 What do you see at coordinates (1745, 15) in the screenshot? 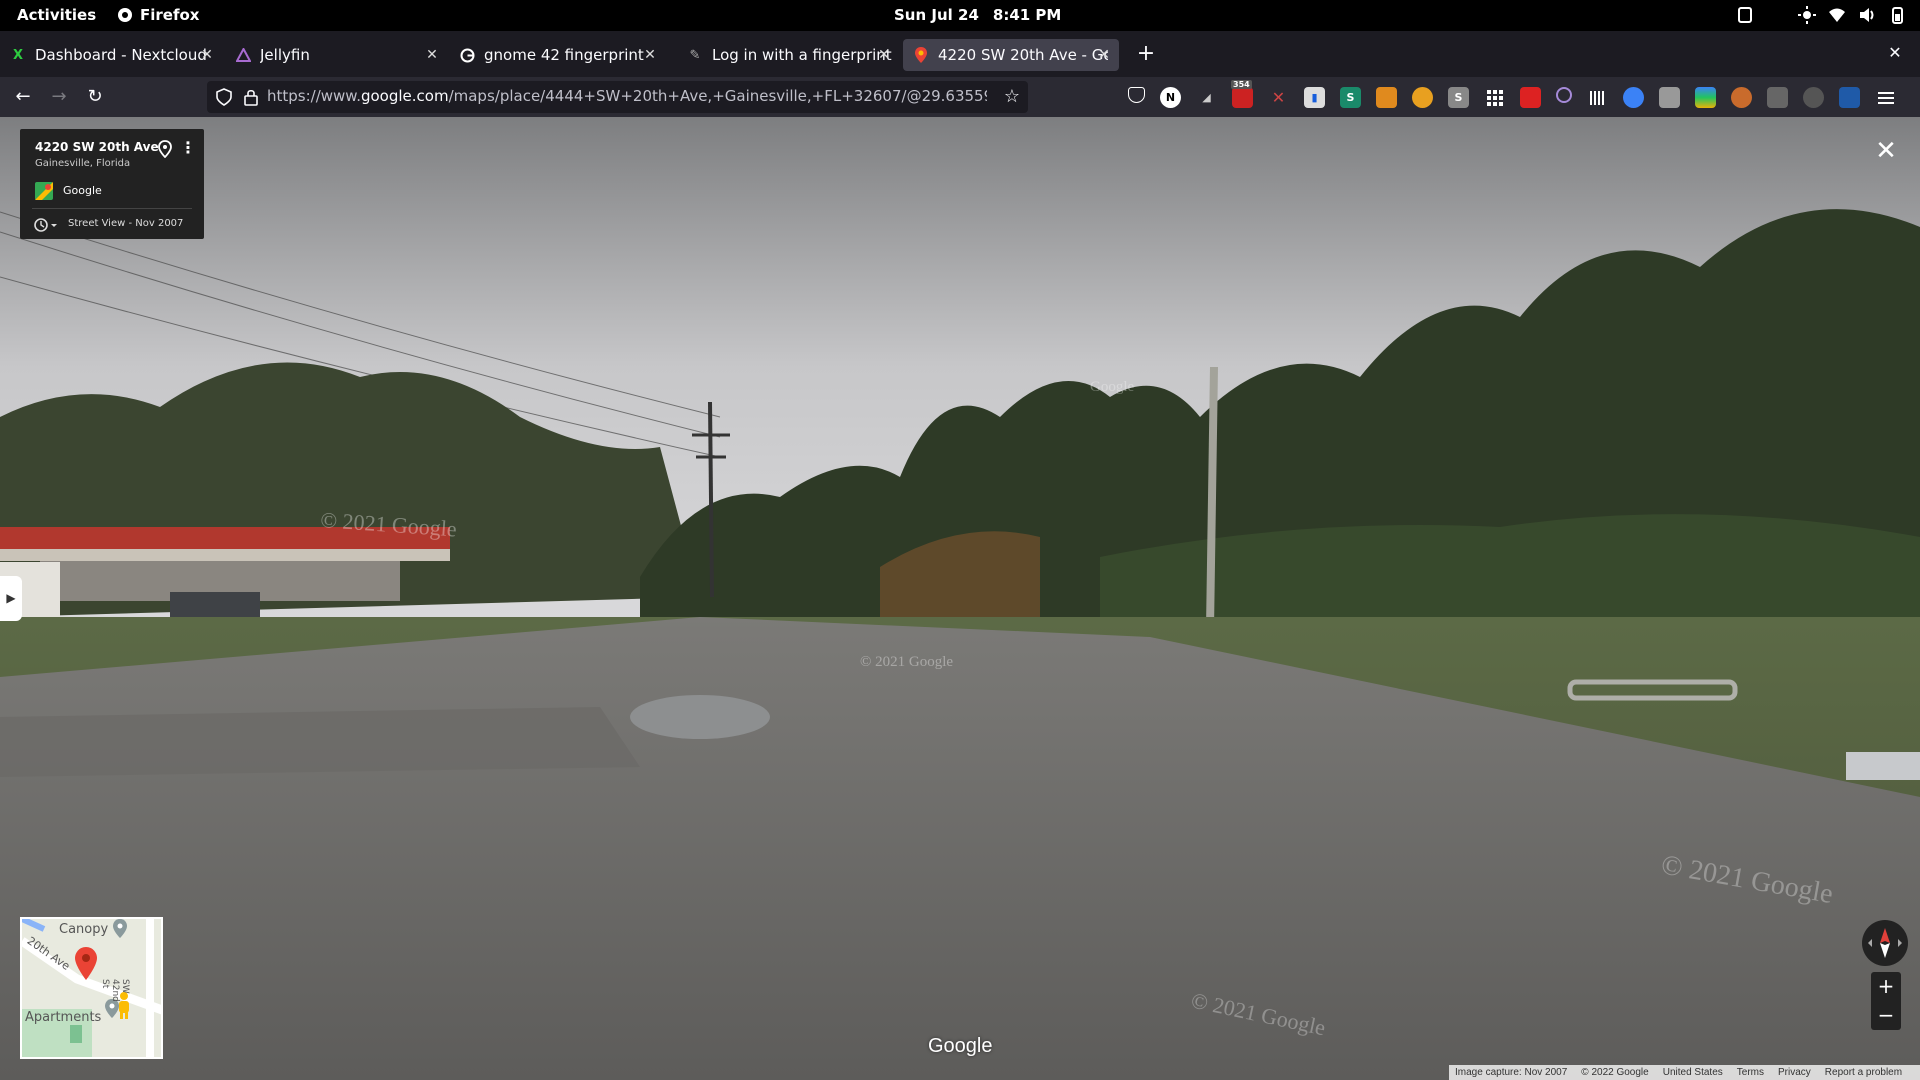
I see `clipboard-icon` at bounding box center [1745, 15].